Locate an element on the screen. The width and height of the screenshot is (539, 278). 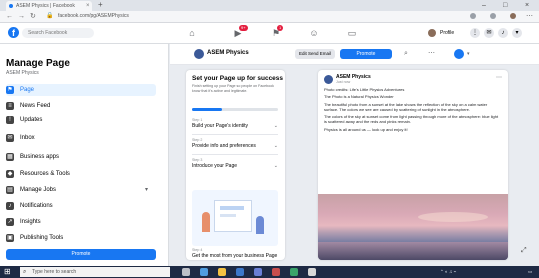
setup-step-info: Step 2 Provide info and preferences ⌄ is located at coordinates (235, 143).